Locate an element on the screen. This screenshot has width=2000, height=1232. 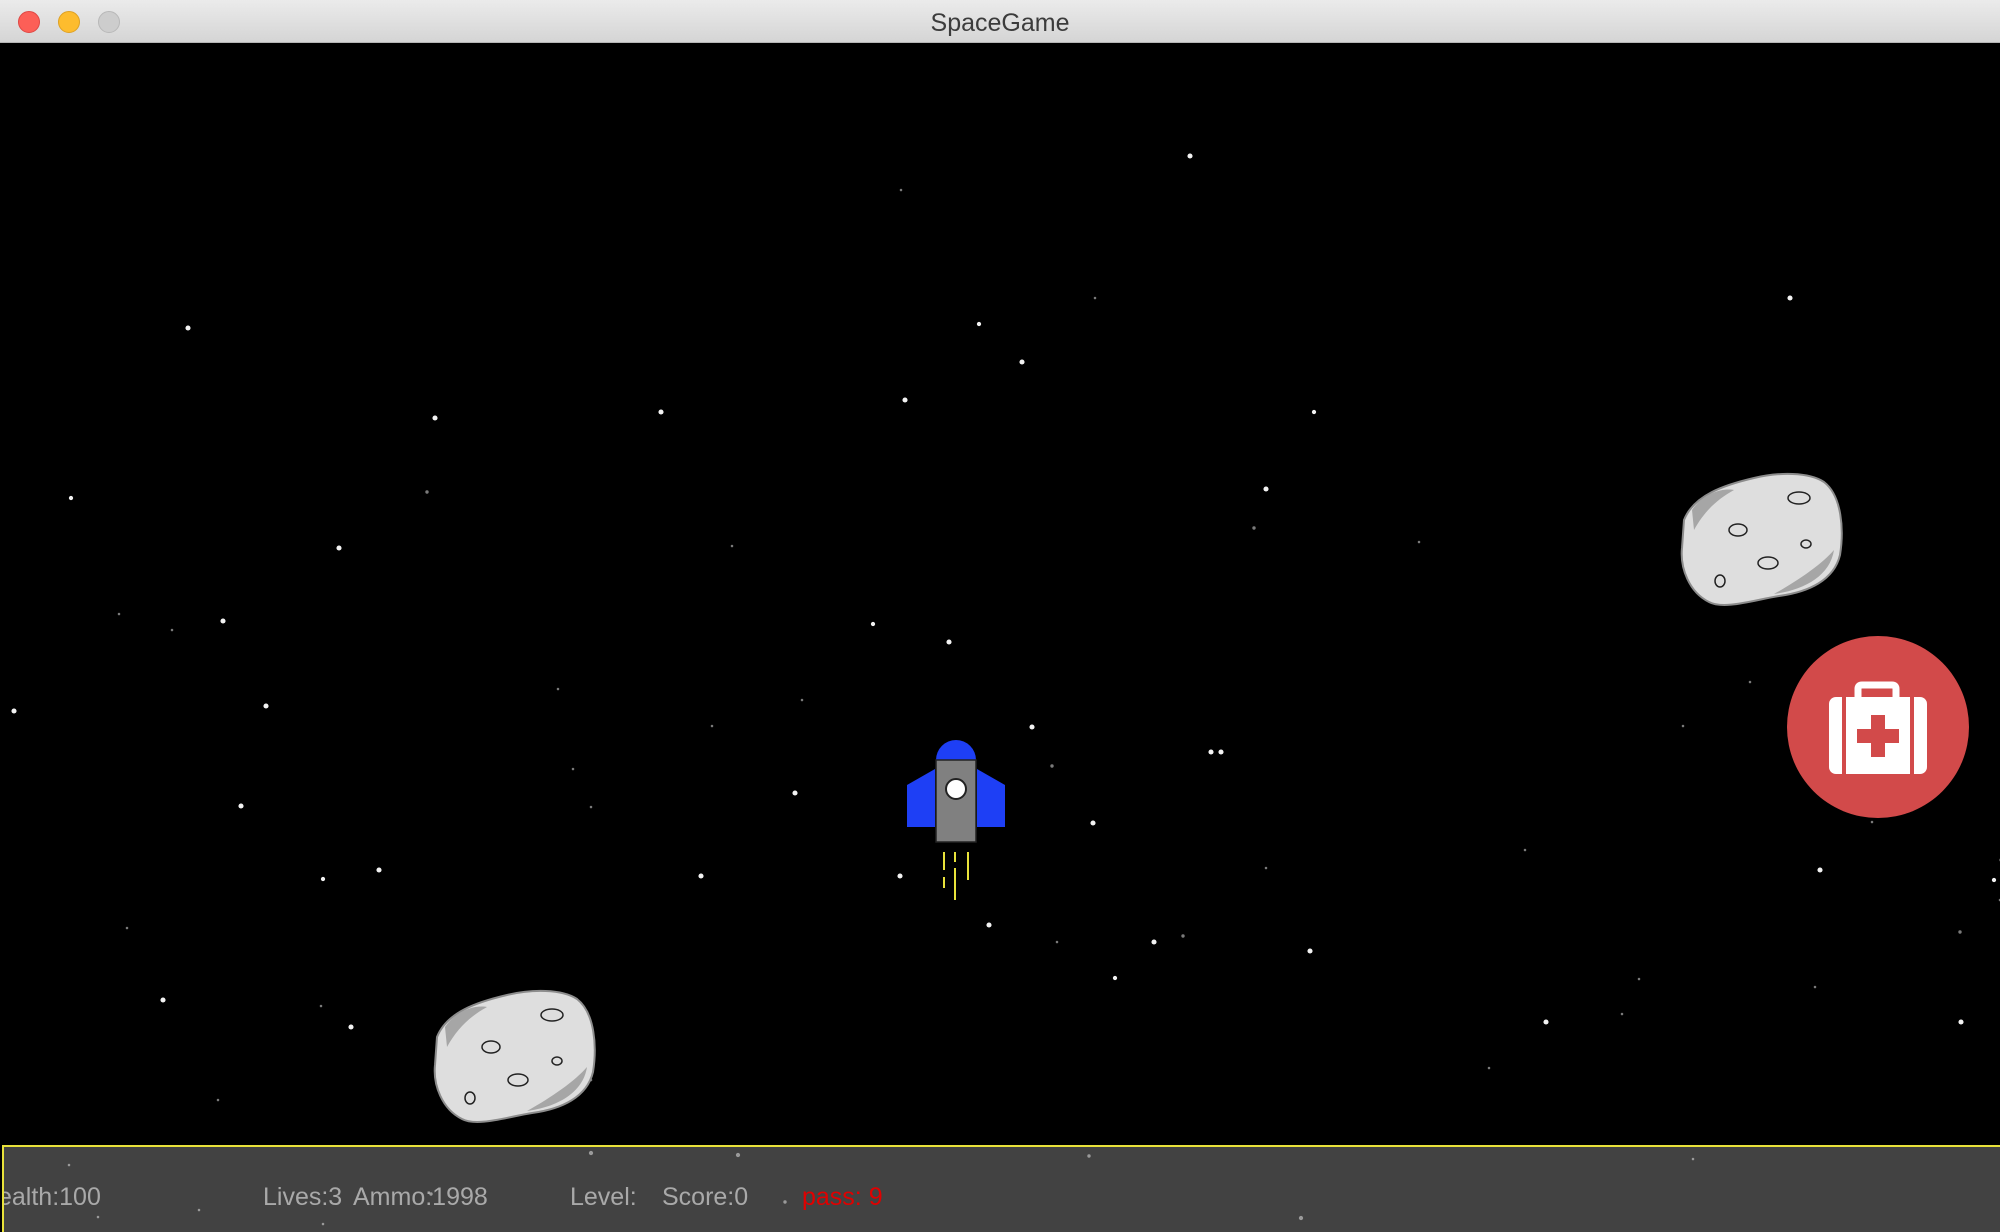
health-readout: ealth:100 is located at coordinates (51, 1197).